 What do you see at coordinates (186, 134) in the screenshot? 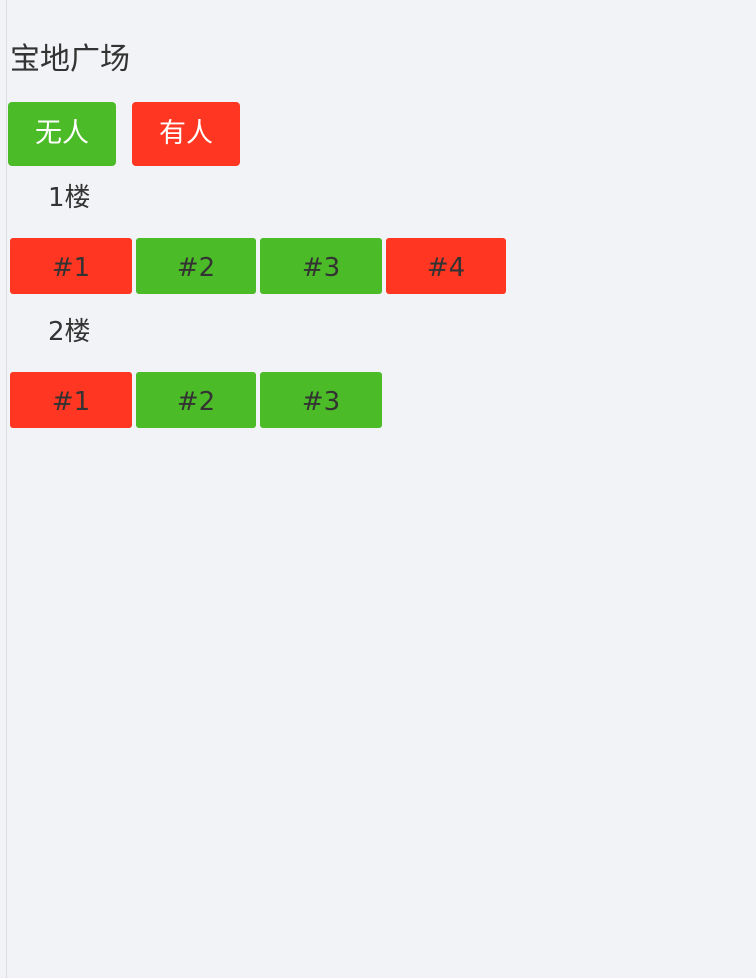
I see `legend-occupied-button: 有人` at bounding box center [186, 134].